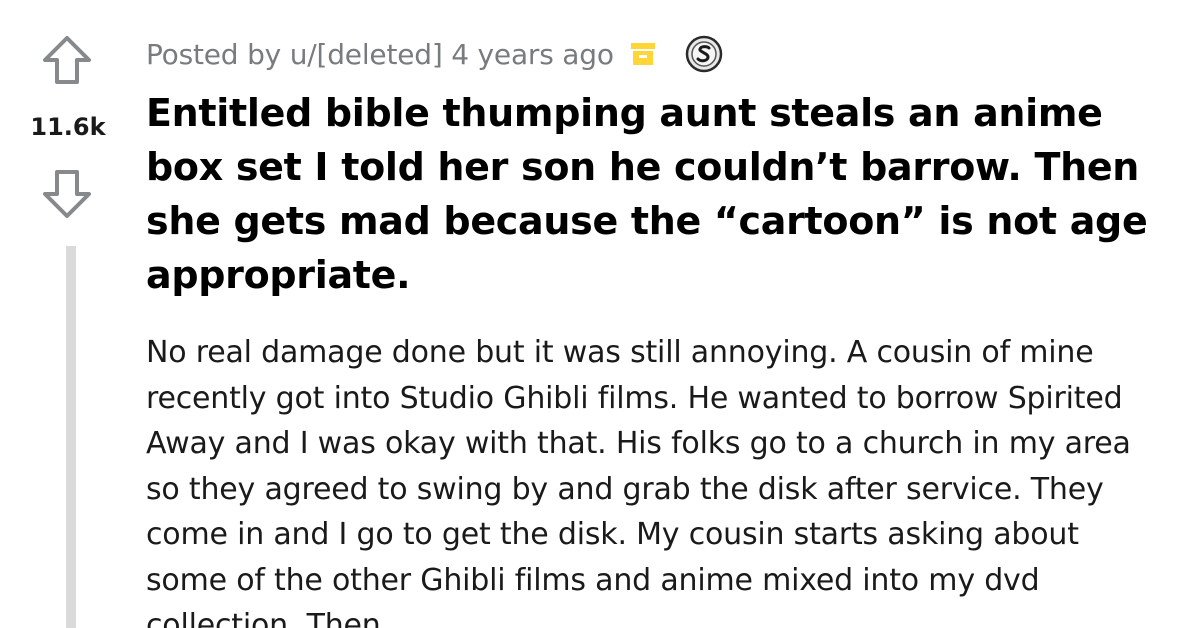 Image resolution: width=1200 pixels, height=628 pixels. I want to click on vote-column: 11.6k, so click(68, 314).